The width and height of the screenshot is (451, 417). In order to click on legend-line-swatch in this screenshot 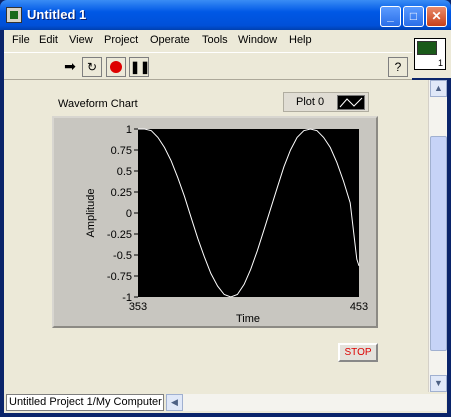, I will do `click(351, 102)`.